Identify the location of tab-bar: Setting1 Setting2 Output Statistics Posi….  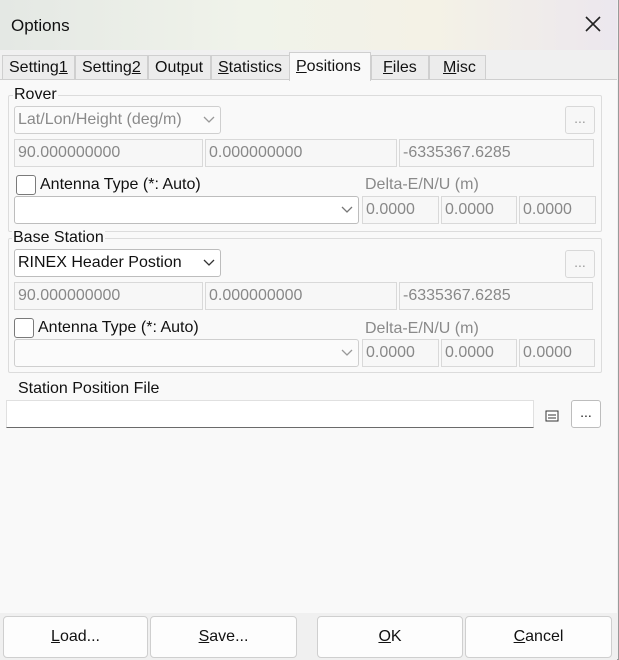
(309, 66).